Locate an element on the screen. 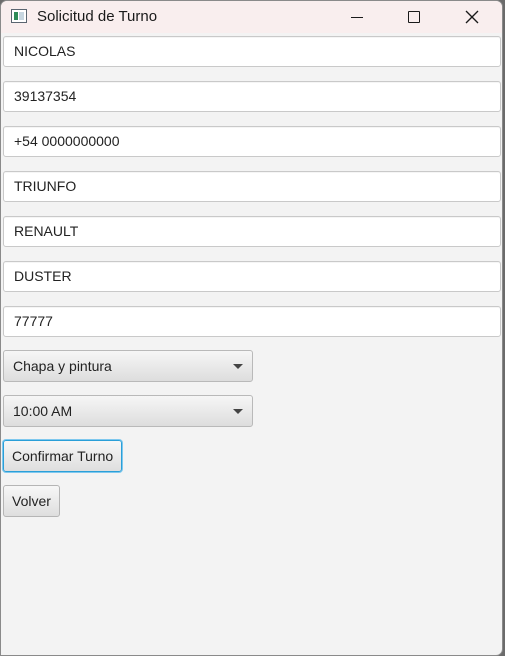 Image resolution: width=505 pixels, height=656 pixels. dni-field: 39137354 is located at coordinates (252, 96).